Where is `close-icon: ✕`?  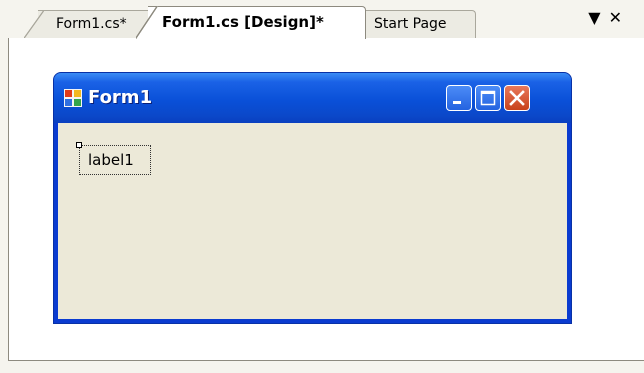
close-icon: ✕ is located at coordinates (619, 17).